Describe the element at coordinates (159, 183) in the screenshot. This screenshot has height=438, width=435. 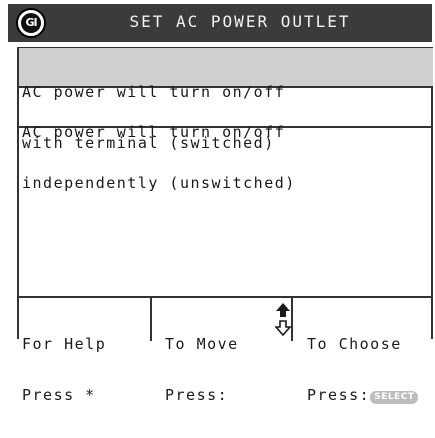
I see `option-line: independently (unswitched)` at that location.